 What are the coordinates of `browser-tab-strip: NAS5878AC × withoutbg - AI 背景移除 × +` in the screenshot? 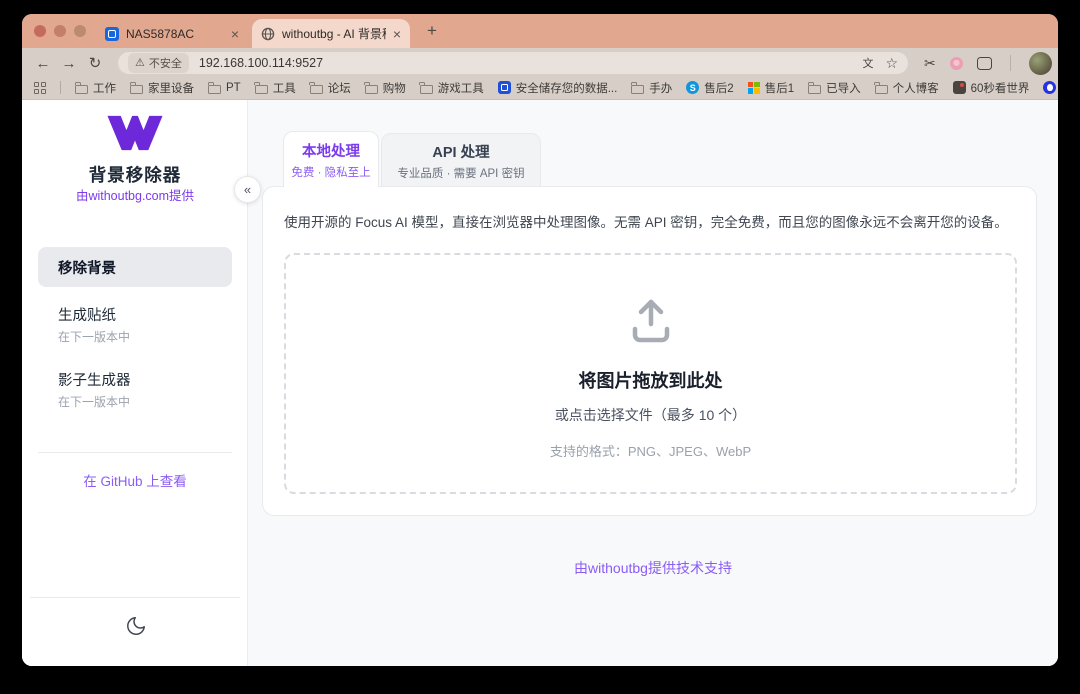 It's located at (540, 31).